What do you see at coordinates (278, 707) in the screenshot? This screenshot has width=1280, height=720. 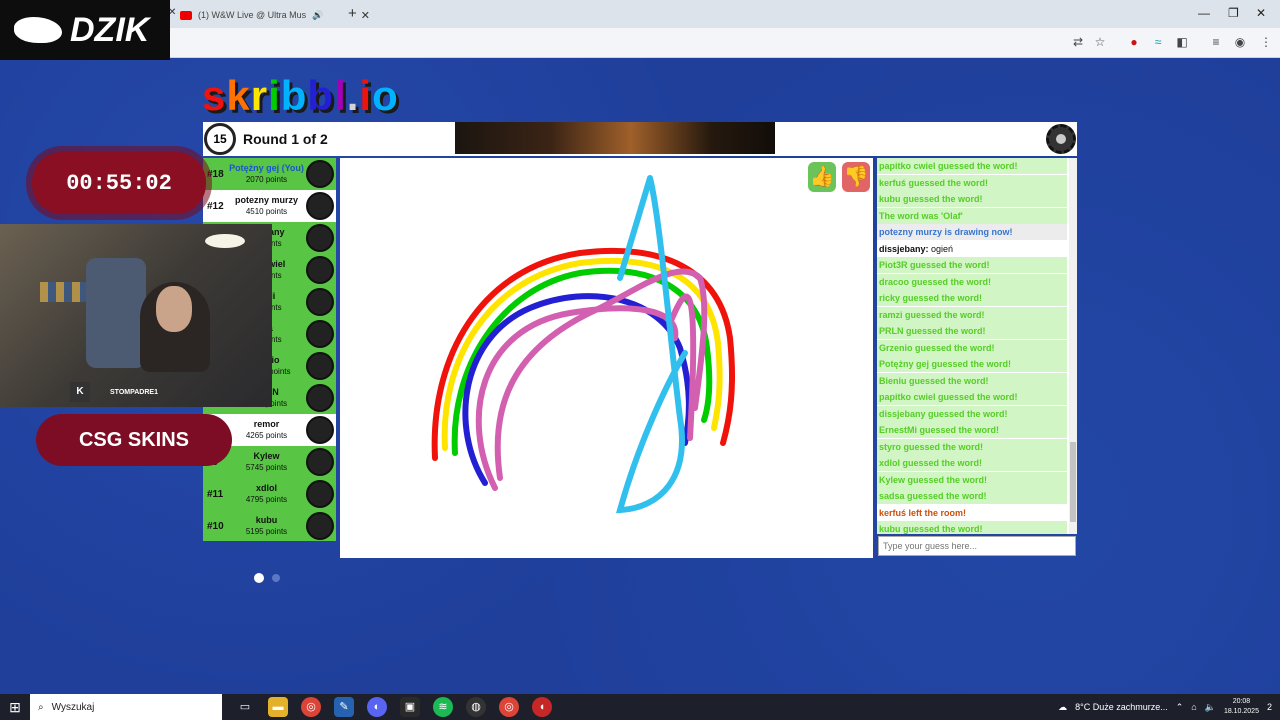 I see `file-explorer-icon: ▬` at bounding box center [278, 707].